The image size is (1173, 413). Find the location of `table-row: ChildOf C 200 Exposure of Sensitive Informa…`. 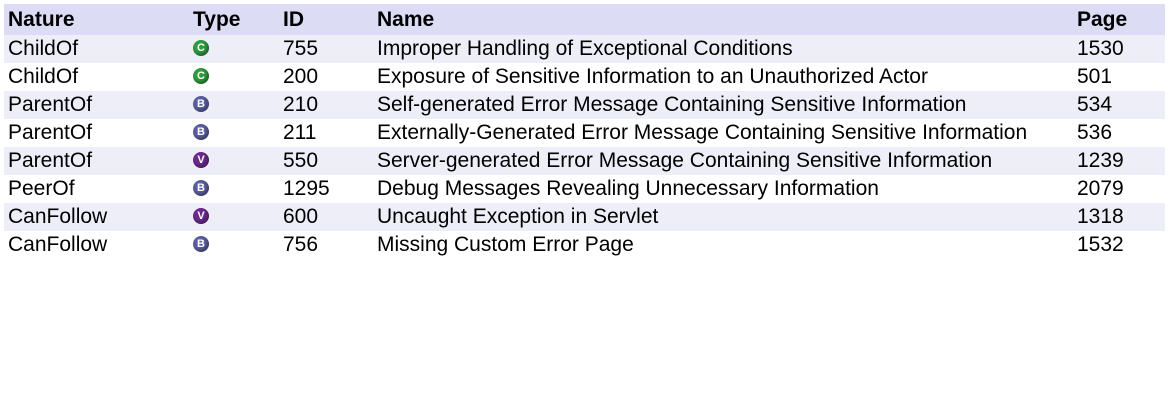

table-row: ChildOf C 200 Exposure of Sensitive Informa… is located at coordinates (584, 77).